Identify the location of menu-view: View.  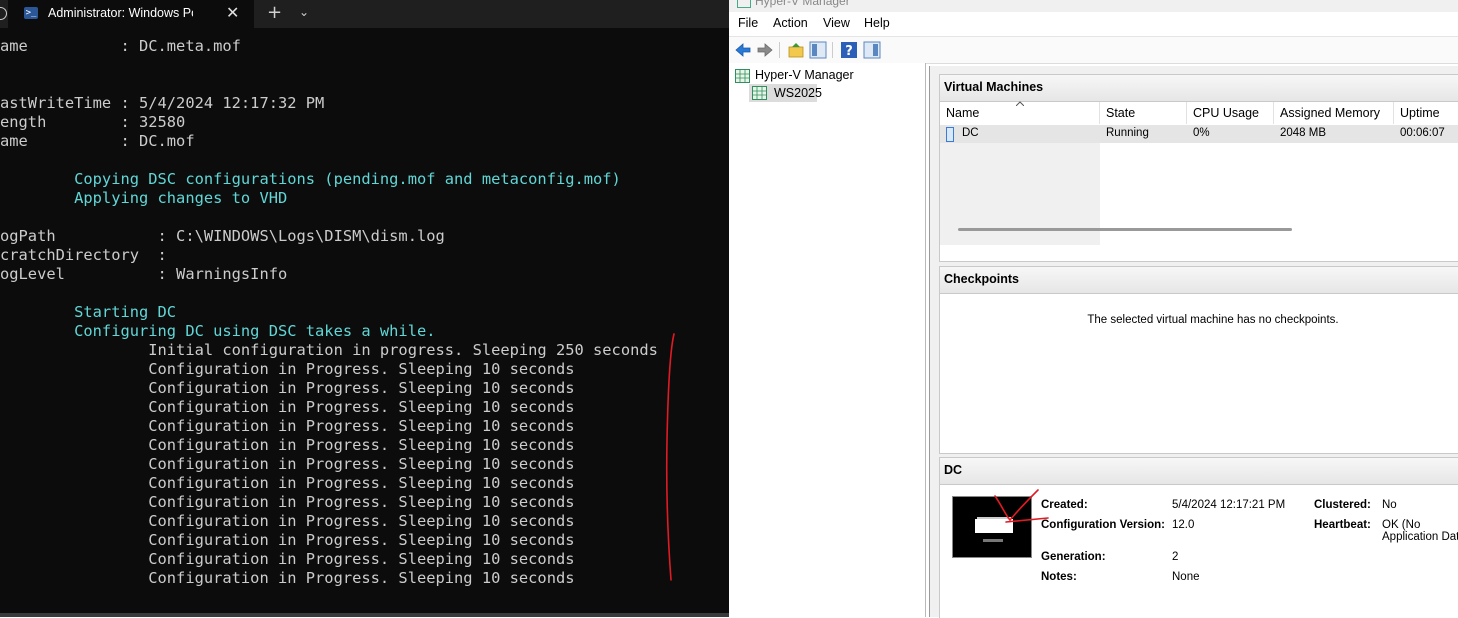
(836, 23).